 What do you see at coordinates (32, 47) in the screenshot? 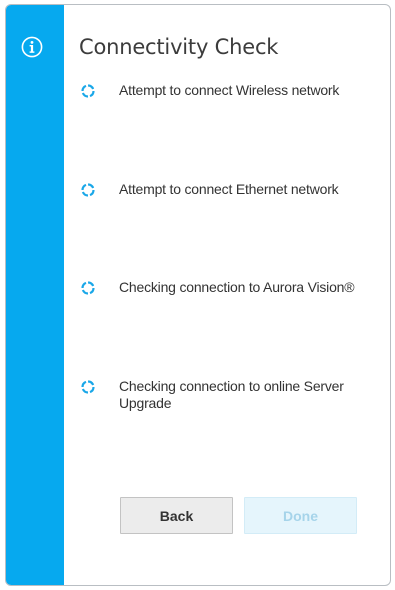
I see `info-icon` at bounding box center [32, 47].